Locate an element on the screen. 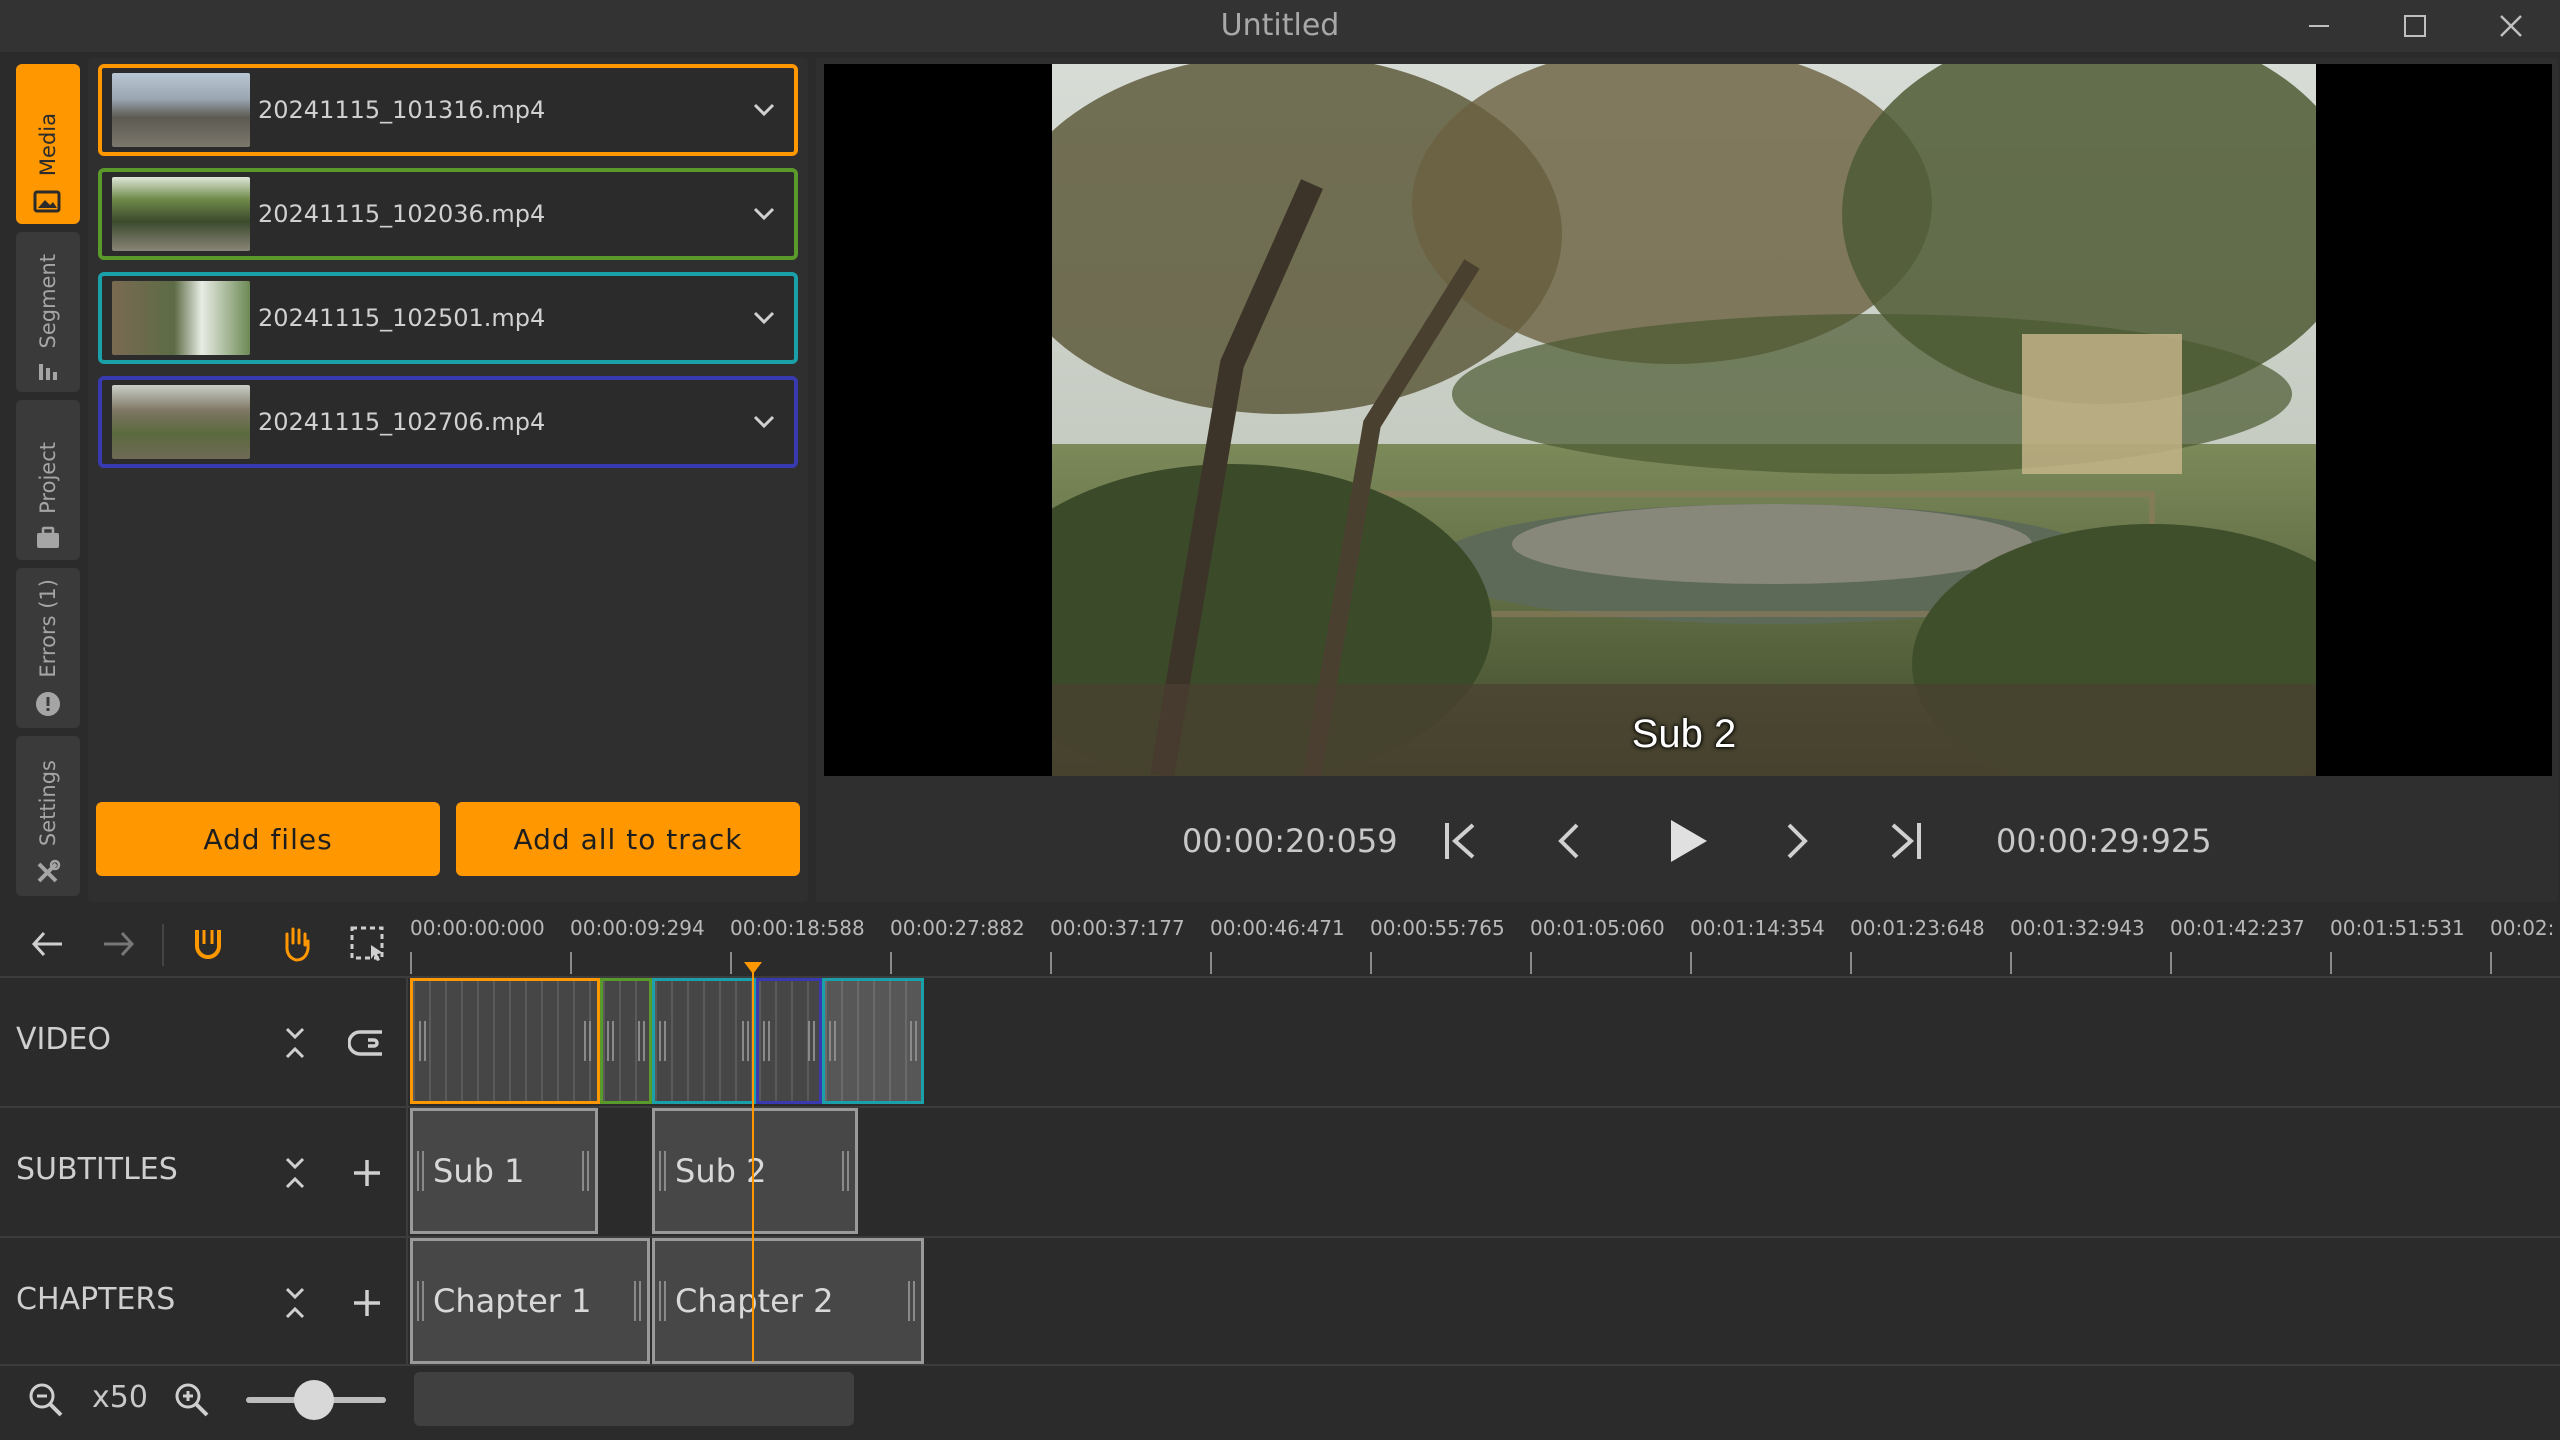 The height and width of the screenshot is (1440, 2560). undo-button is located at coordinates (48, 944).